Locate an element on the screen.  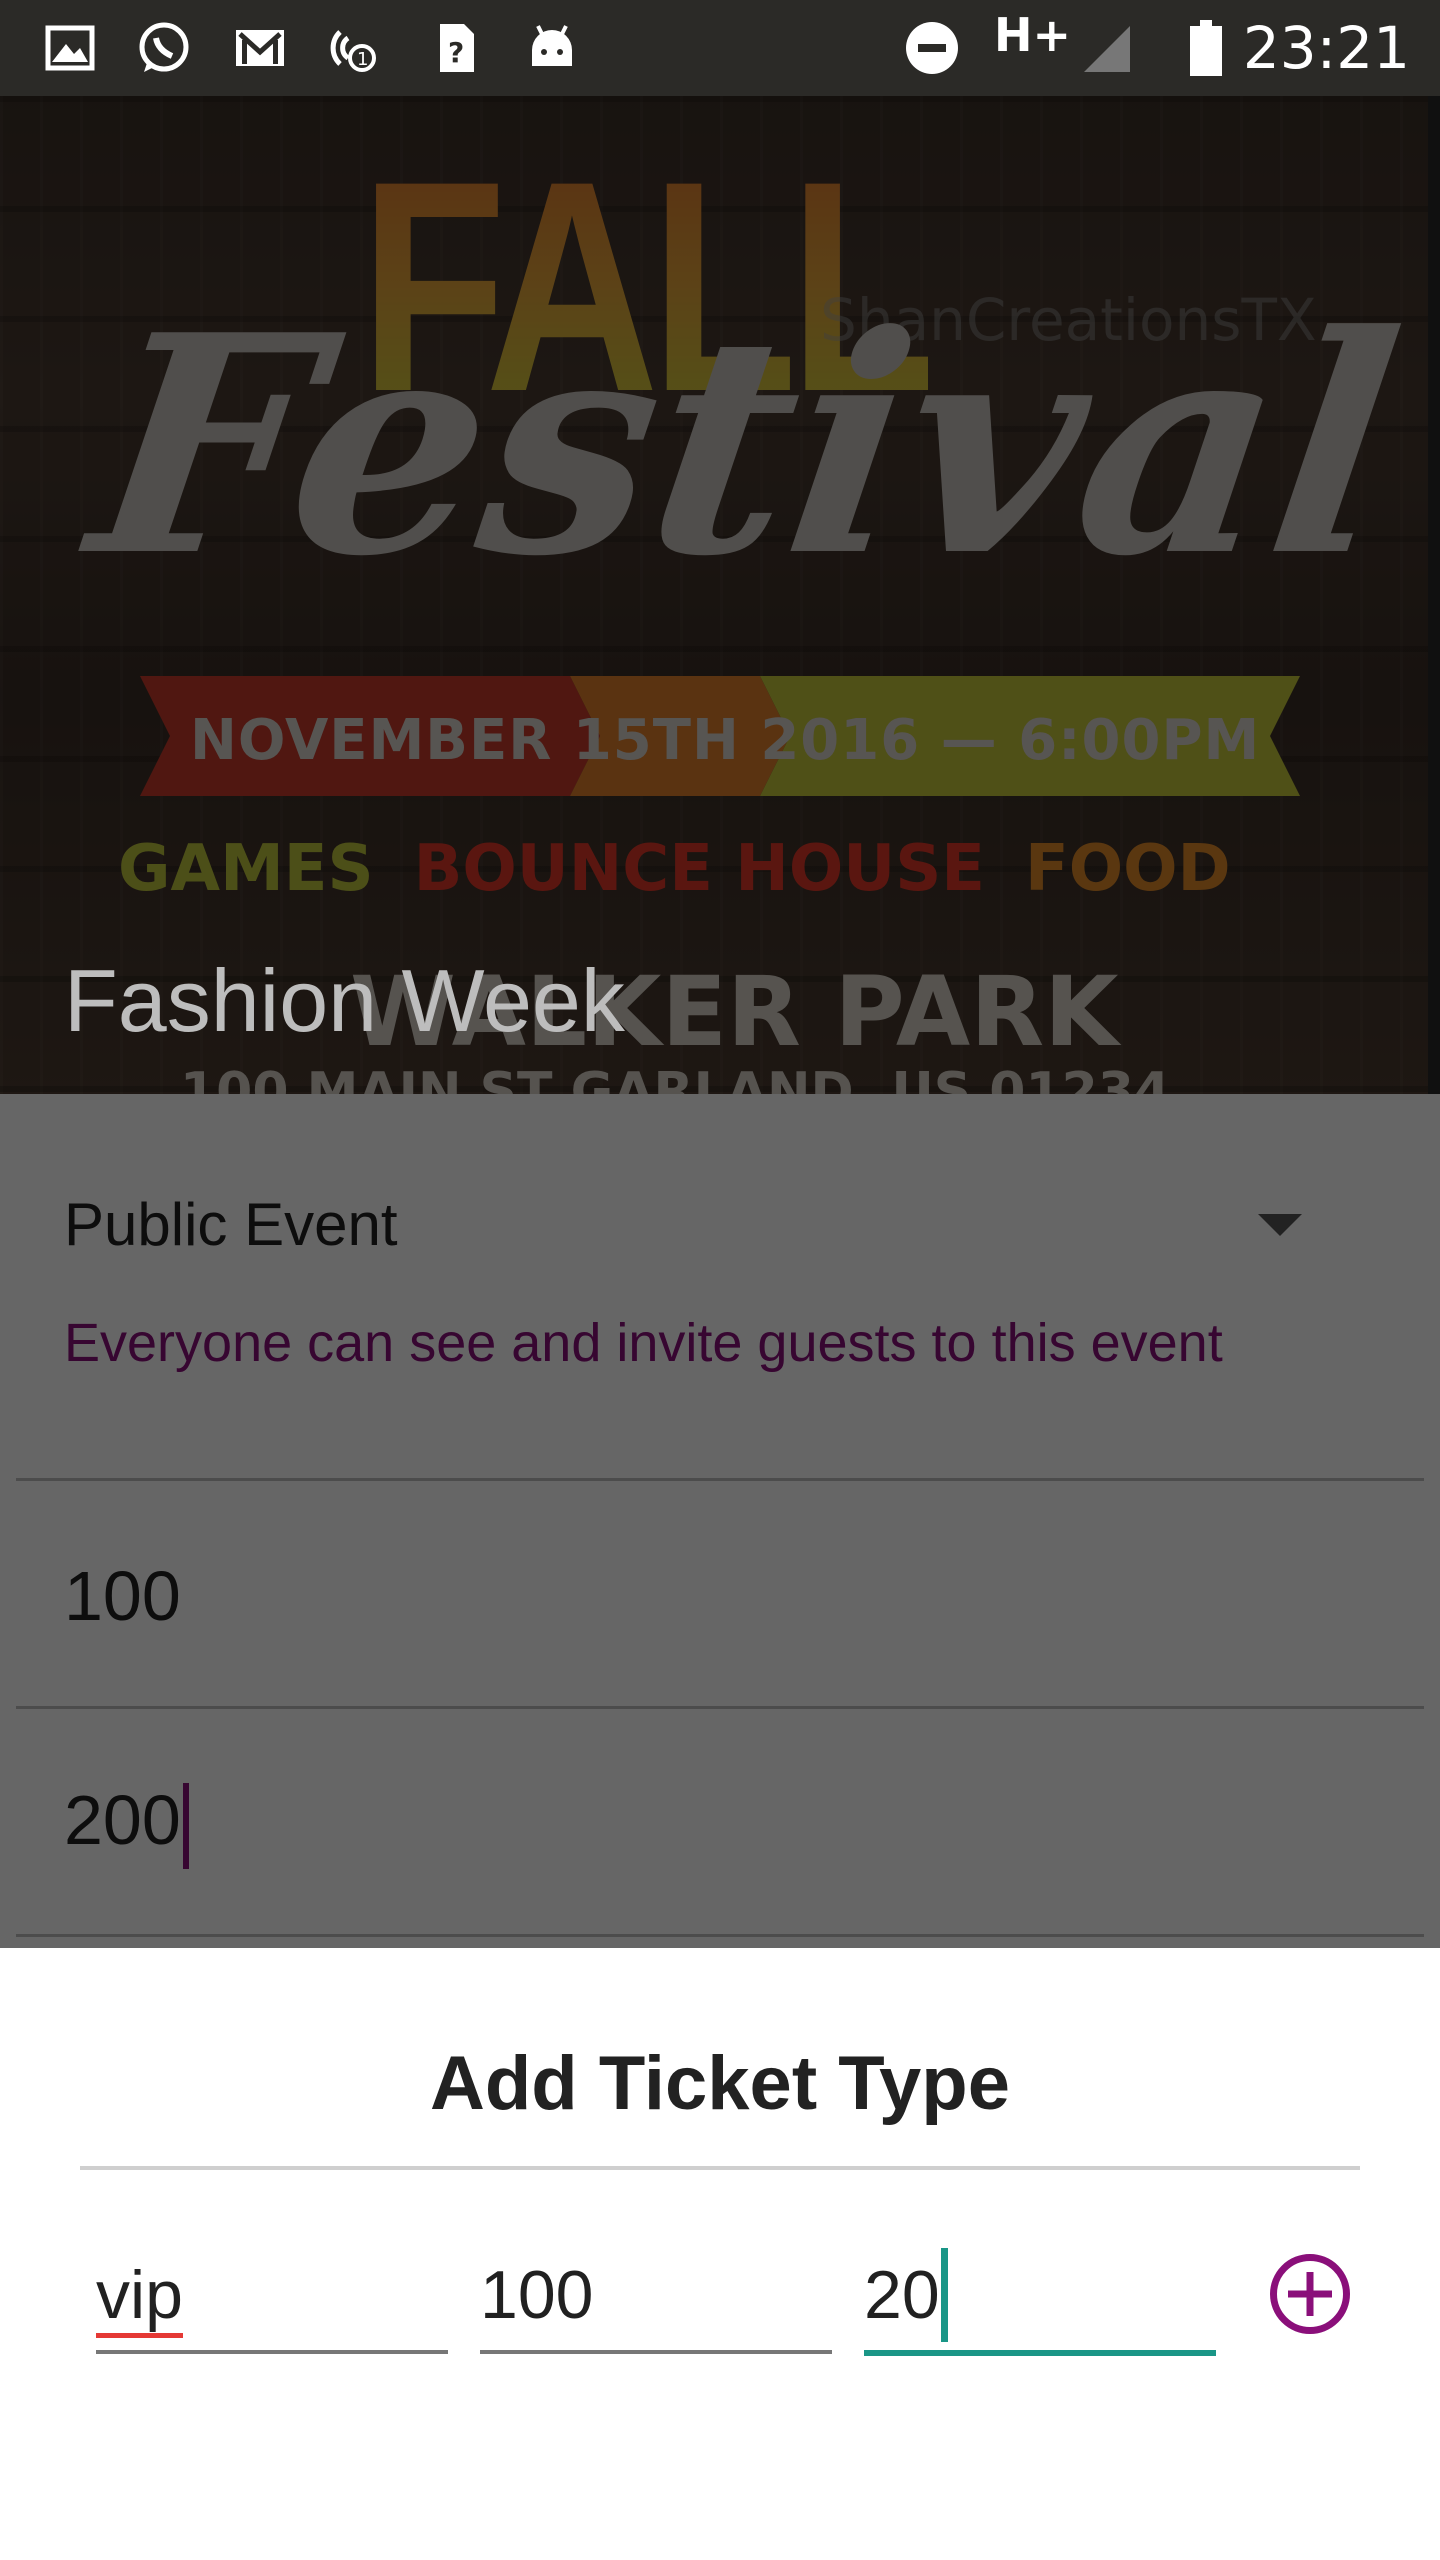
event-field-1-value: 100 is located at coordinates (122, 1596).